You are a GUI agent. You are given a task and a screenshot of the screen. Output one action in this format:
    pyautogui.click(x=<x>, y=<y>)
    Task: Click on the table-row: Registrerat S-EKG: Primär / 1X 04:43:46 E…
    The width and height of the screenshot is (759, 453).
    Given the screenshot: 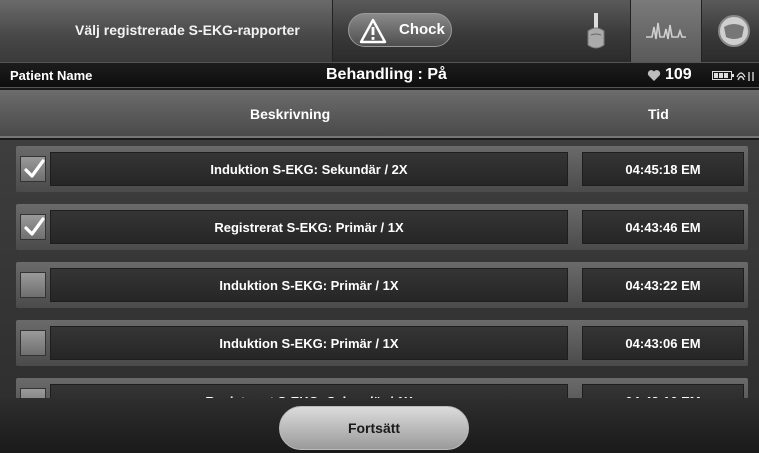 What is the action you would take?
    pyautogui.click(x=382, y=227)
    